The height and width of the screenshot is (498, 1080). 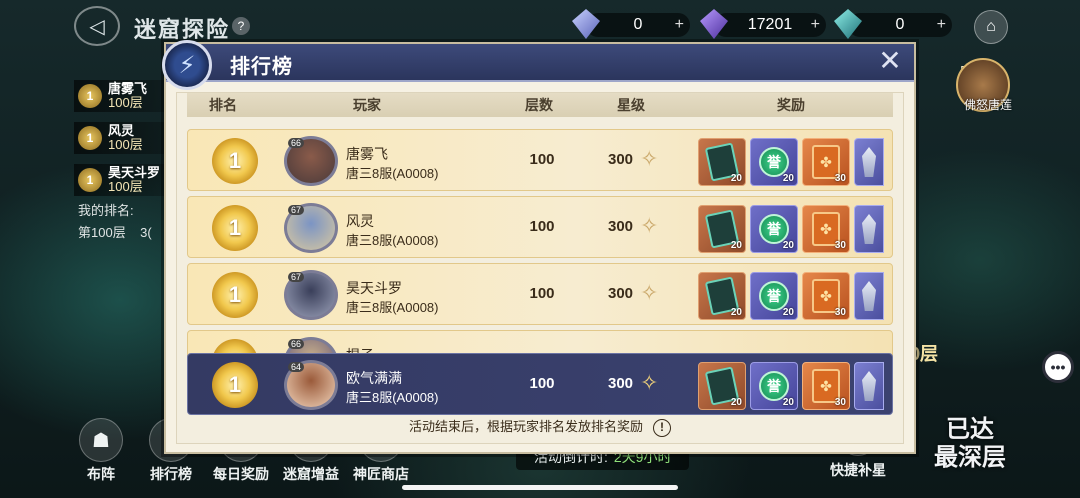 I want to click on col-rank: 排名, so click(x=223, y=105).